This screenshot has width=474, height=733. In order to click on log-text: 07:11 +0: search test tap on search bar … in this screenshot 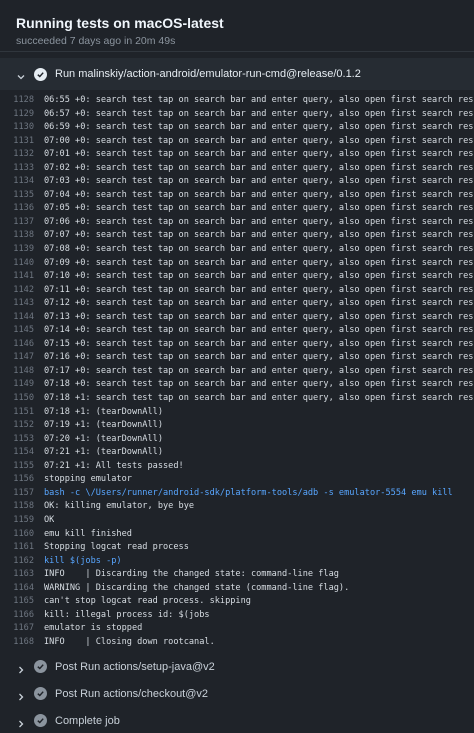, I will do `click(259, 289)`.